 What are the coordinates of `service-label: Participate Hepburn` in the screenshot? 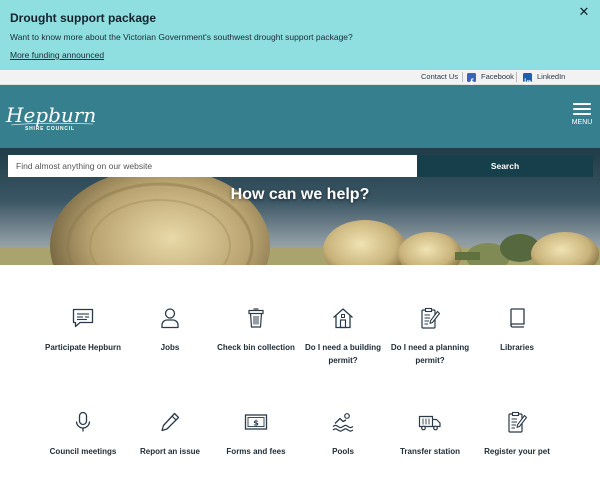 It's located at (82, 347).